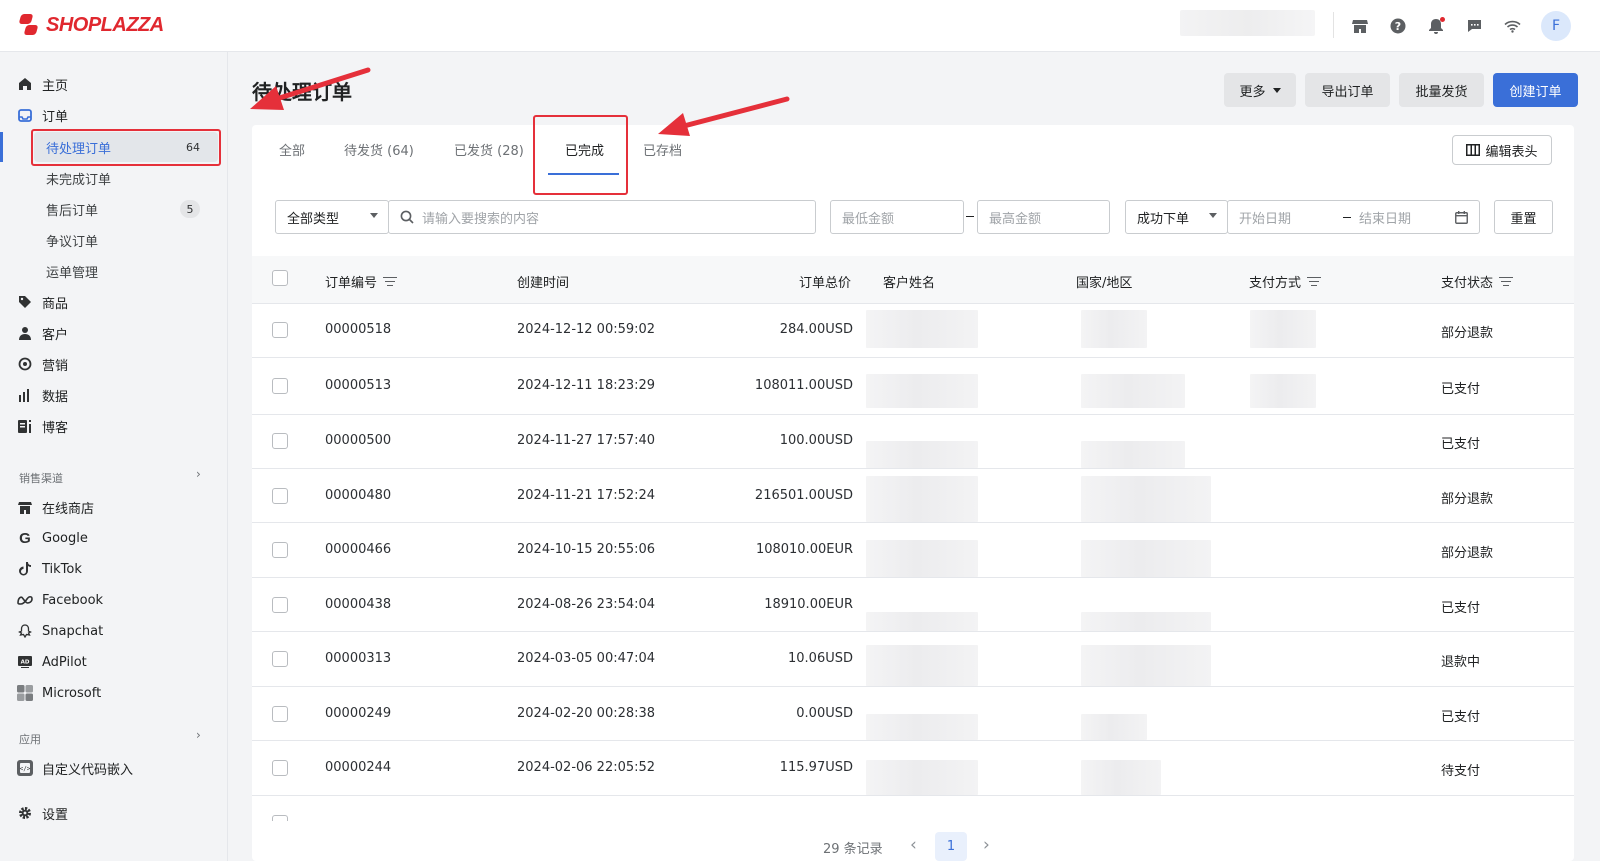 Image resolution: width=1600 pixels, height=861 pixels. What do you see at coordinates (1333, 25) in the screenshot?
I see `divider` at bounding box center [1333, 25].